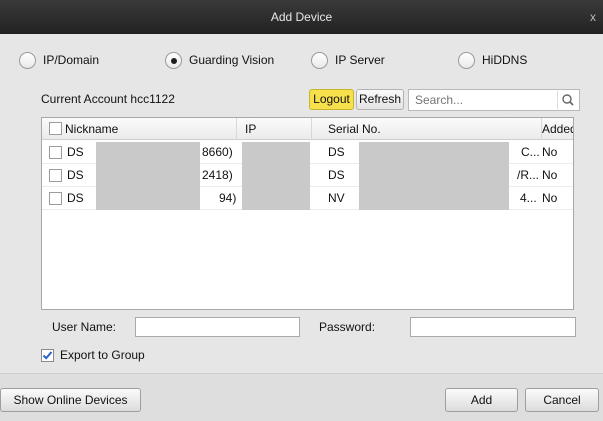  What do you see at coordinates (567, 100) in the screenshot?
I see `magnifier-icon` at bounding box center [567, 100].